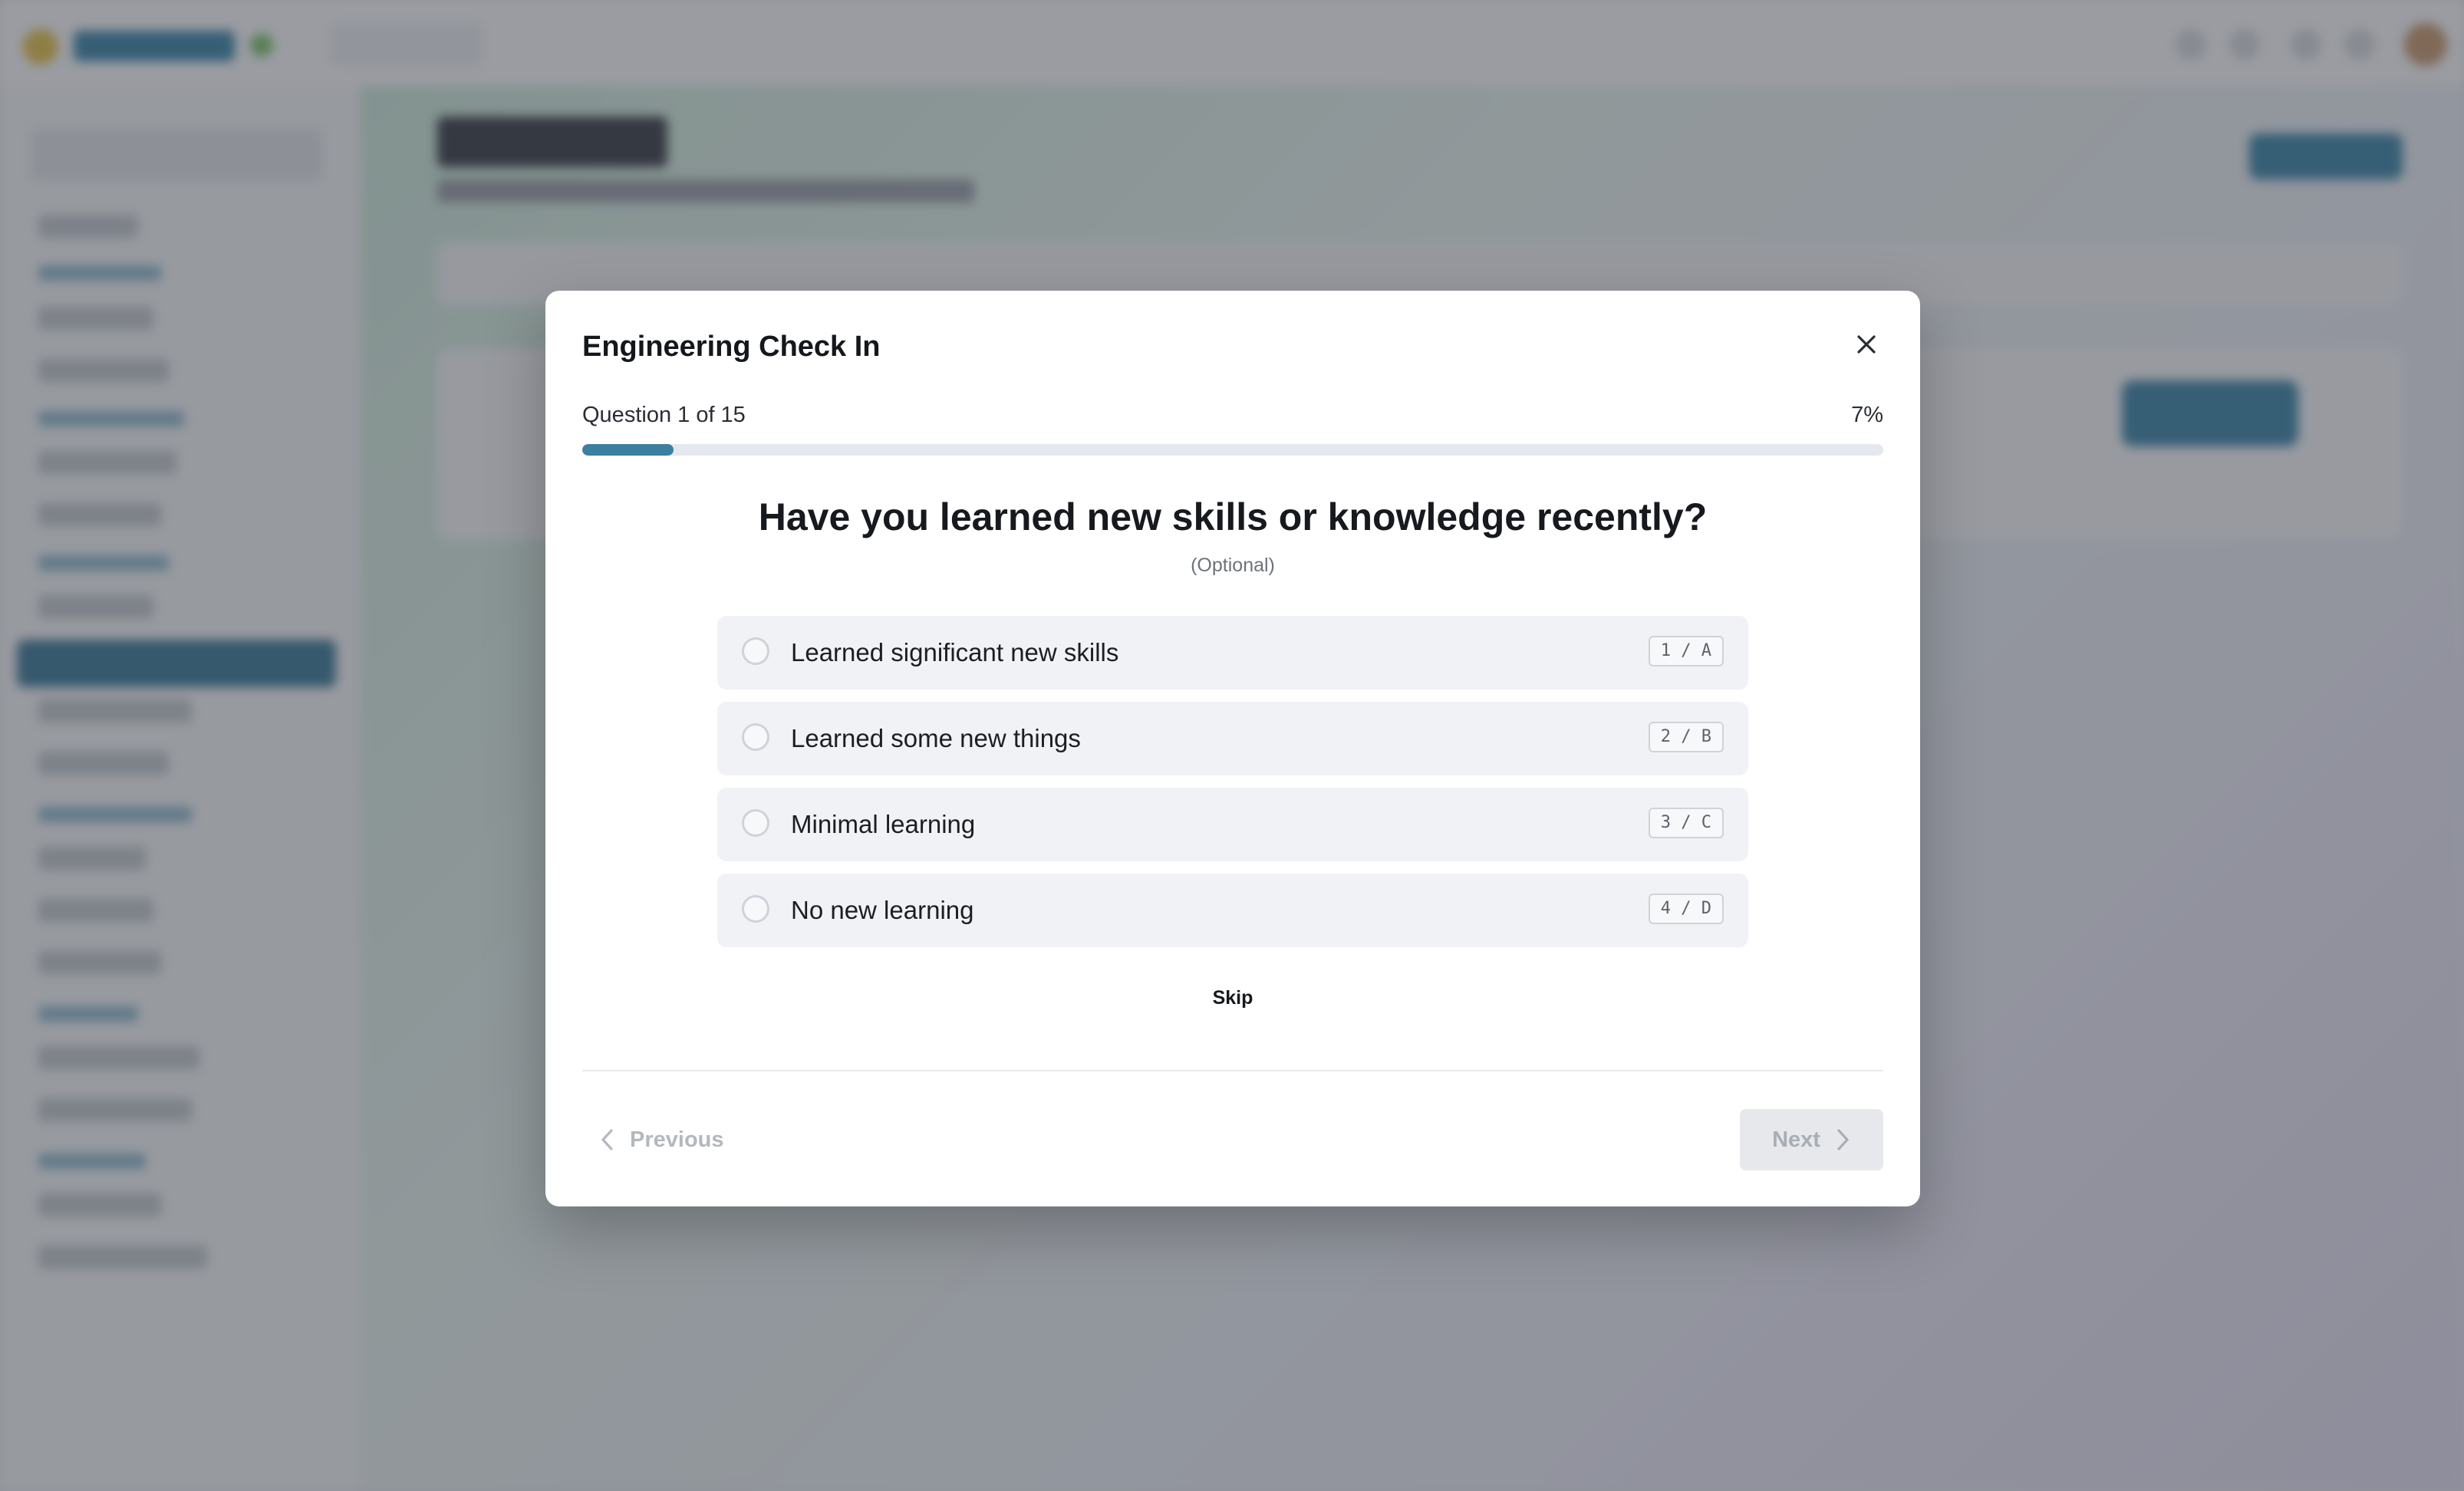  I want to click on keyboard-shortcut-badge: 2 / B, so click(1686, 737).